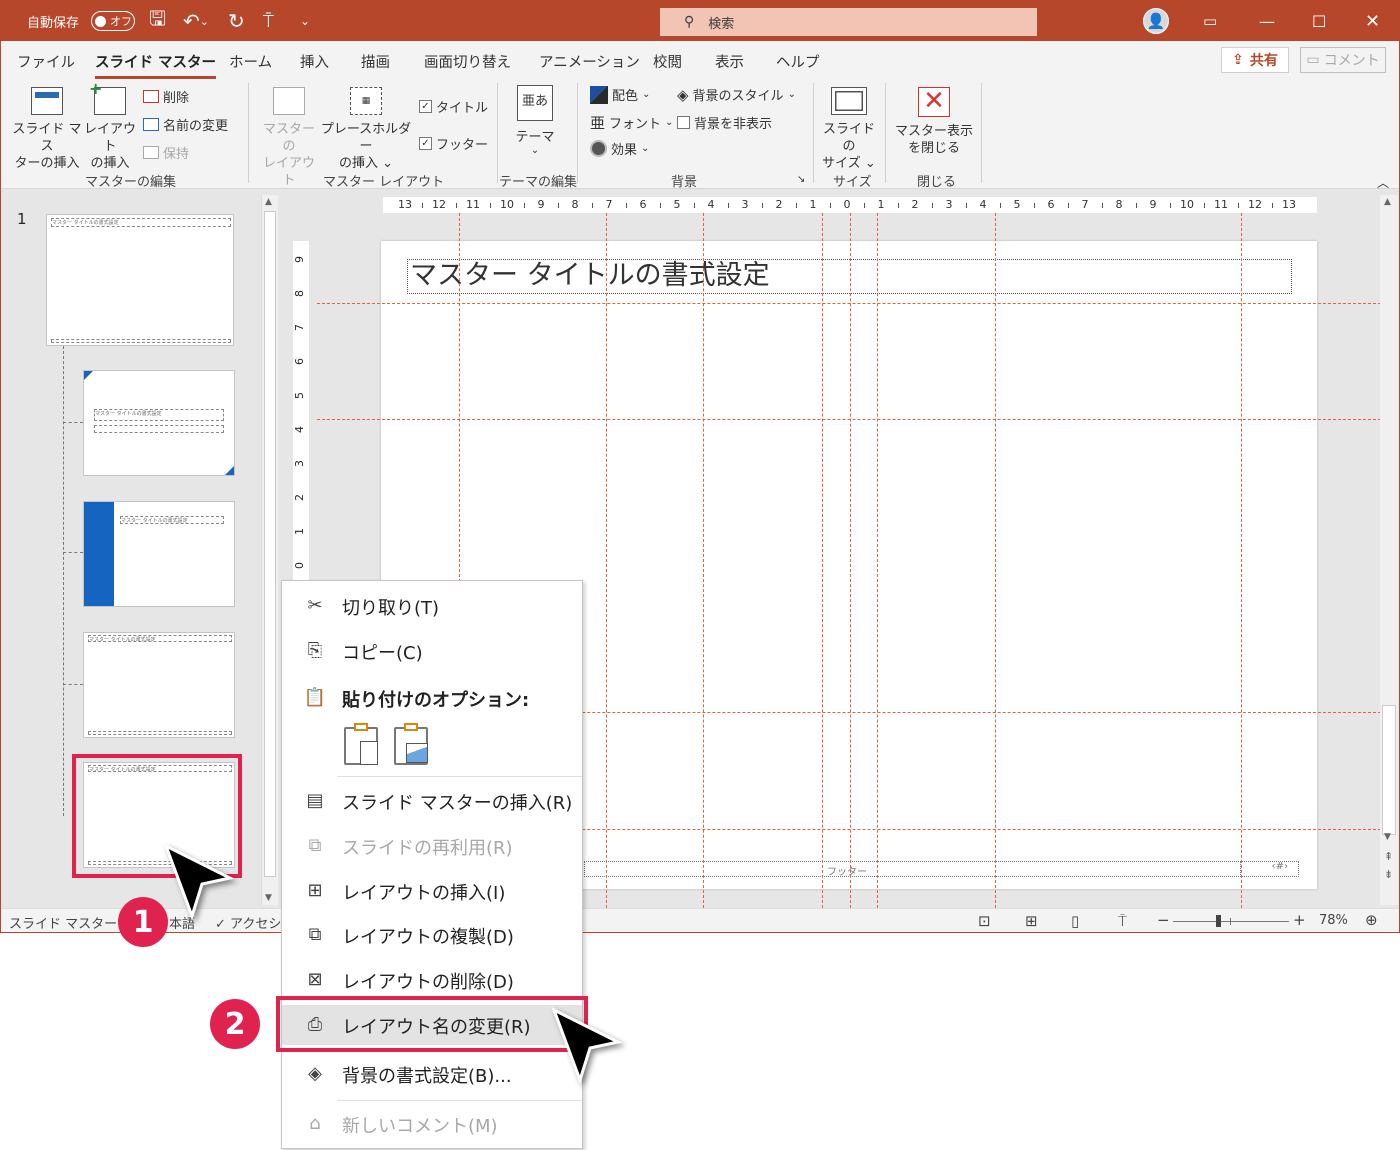 The height and width of the screenshot is (1150, 1400). What do you see at coordinates (1383, 182) in the screenshot?
I see `collapse-ribbon-icon: ︿` at bounding box center [1383, 182].